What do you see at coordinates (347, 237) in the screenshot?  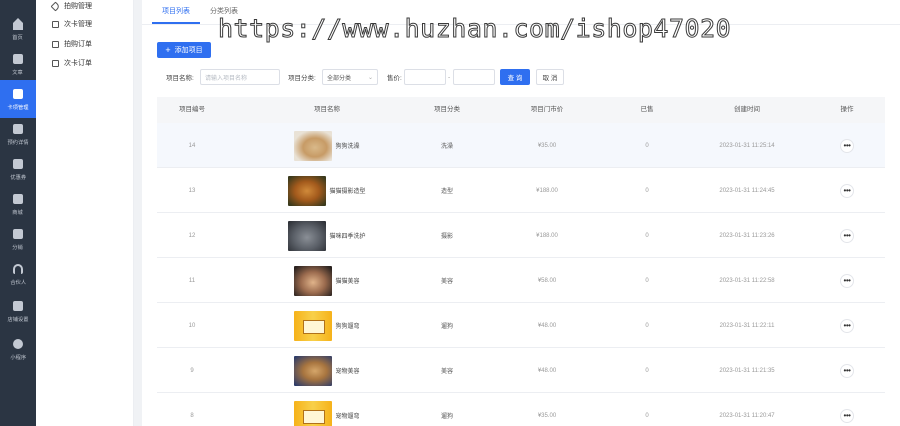 I see `row-name: 猫咪四季洗护` at bounding box center [347, 237].